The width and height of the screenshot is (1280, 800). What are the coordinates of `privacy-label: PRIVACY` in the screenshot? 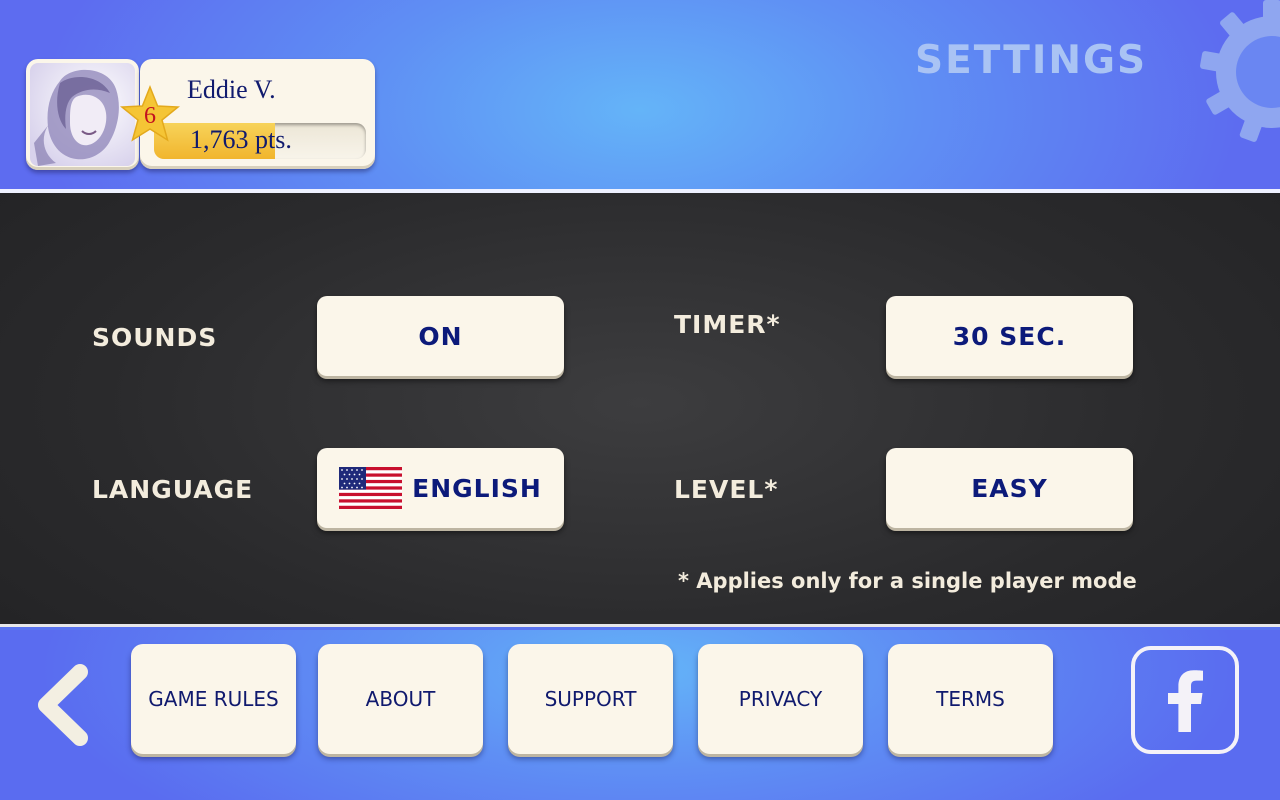 It's located at (780, 699).